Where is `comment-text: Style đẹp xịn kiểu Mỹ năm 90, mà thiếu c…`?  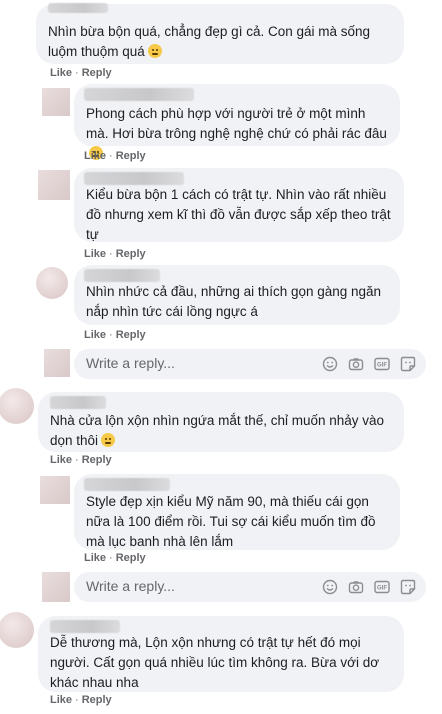 comment-text: Style đẹp xịn kiểu Mỹ năm 90, mà thiếu c… is located at coordinates (231, 521).